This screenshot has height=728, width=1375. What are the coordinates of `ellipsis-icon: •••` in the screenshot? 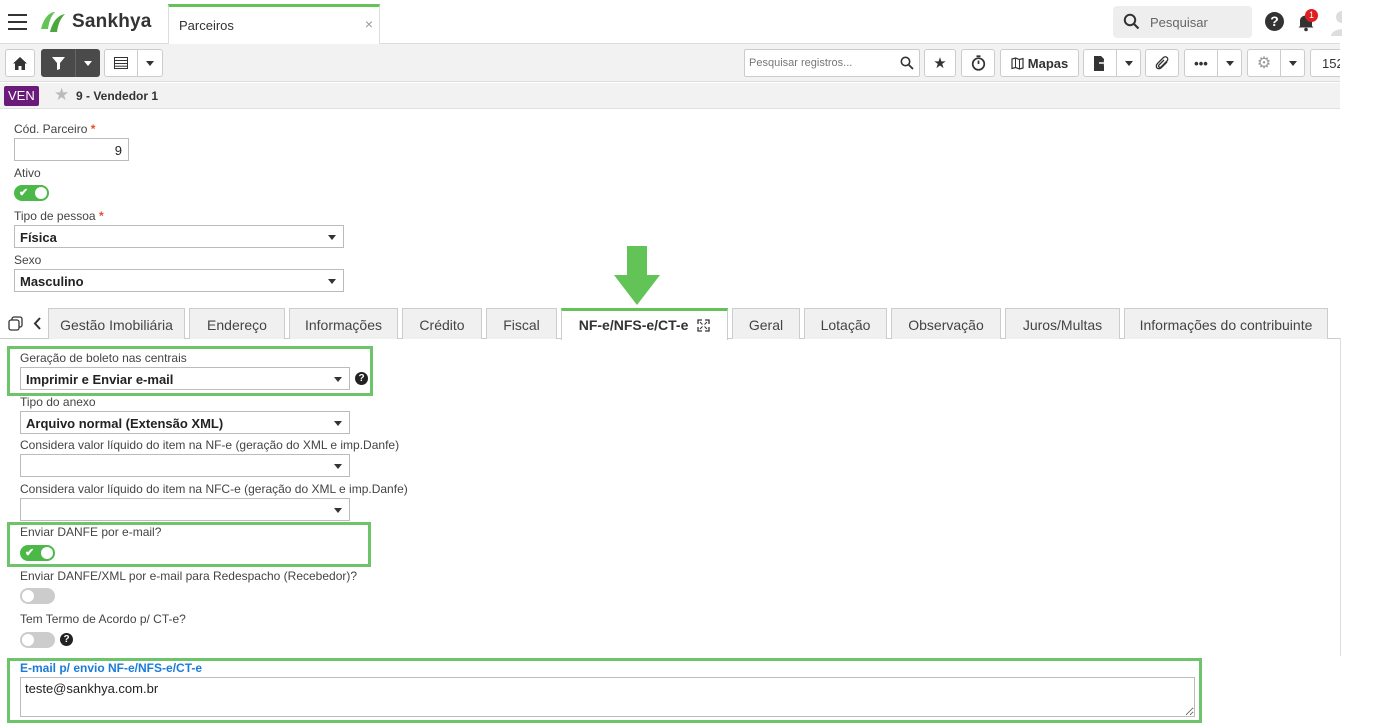 It's located at (1201, 63).